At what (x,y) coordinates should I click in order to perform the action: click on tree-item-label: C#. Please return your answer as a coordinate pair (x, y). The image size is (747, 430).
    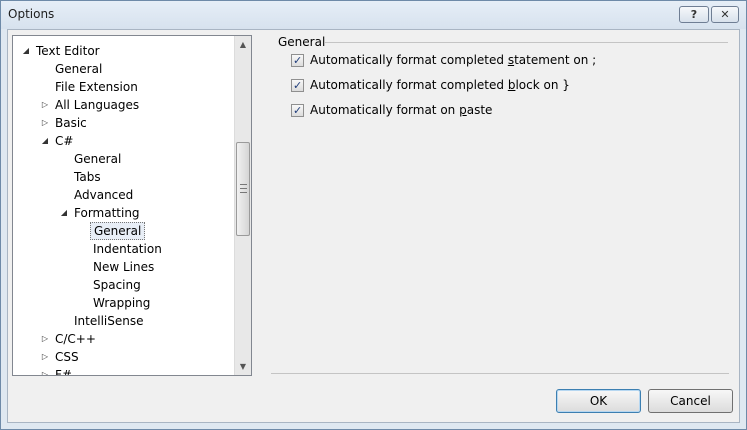
    Looking at the image, I should click on (64, 141).